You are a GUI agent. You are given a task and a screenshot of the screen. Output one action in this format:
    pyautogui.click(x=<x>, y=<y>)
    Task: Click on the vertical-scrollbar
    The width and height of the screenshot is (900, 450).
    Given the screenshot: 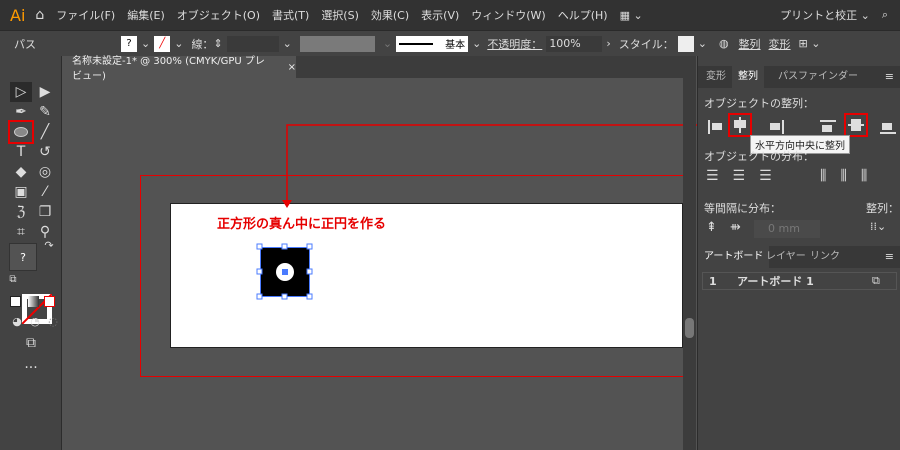 What is the action you would take?
    pyautogui.click(x=689, y=264)
    